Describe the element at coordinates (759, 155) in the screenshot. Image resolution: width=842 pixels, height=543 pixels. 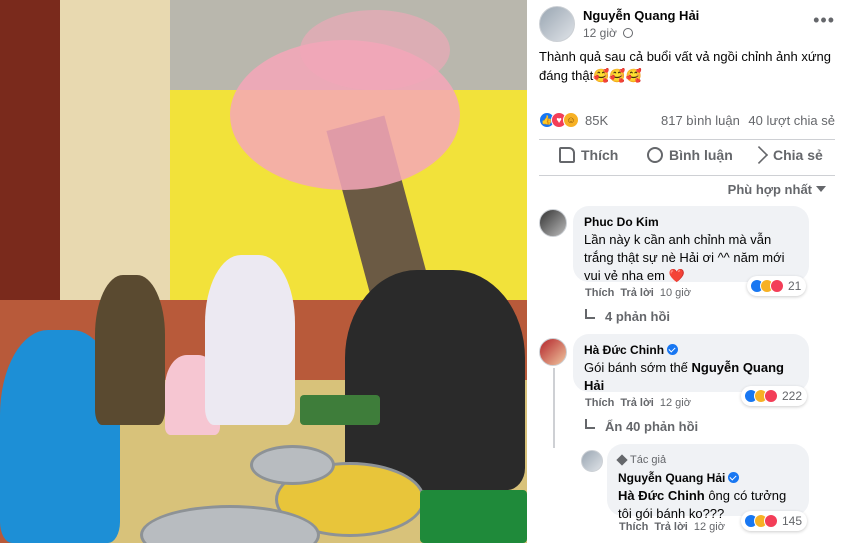
I see `share-icon` at that location.